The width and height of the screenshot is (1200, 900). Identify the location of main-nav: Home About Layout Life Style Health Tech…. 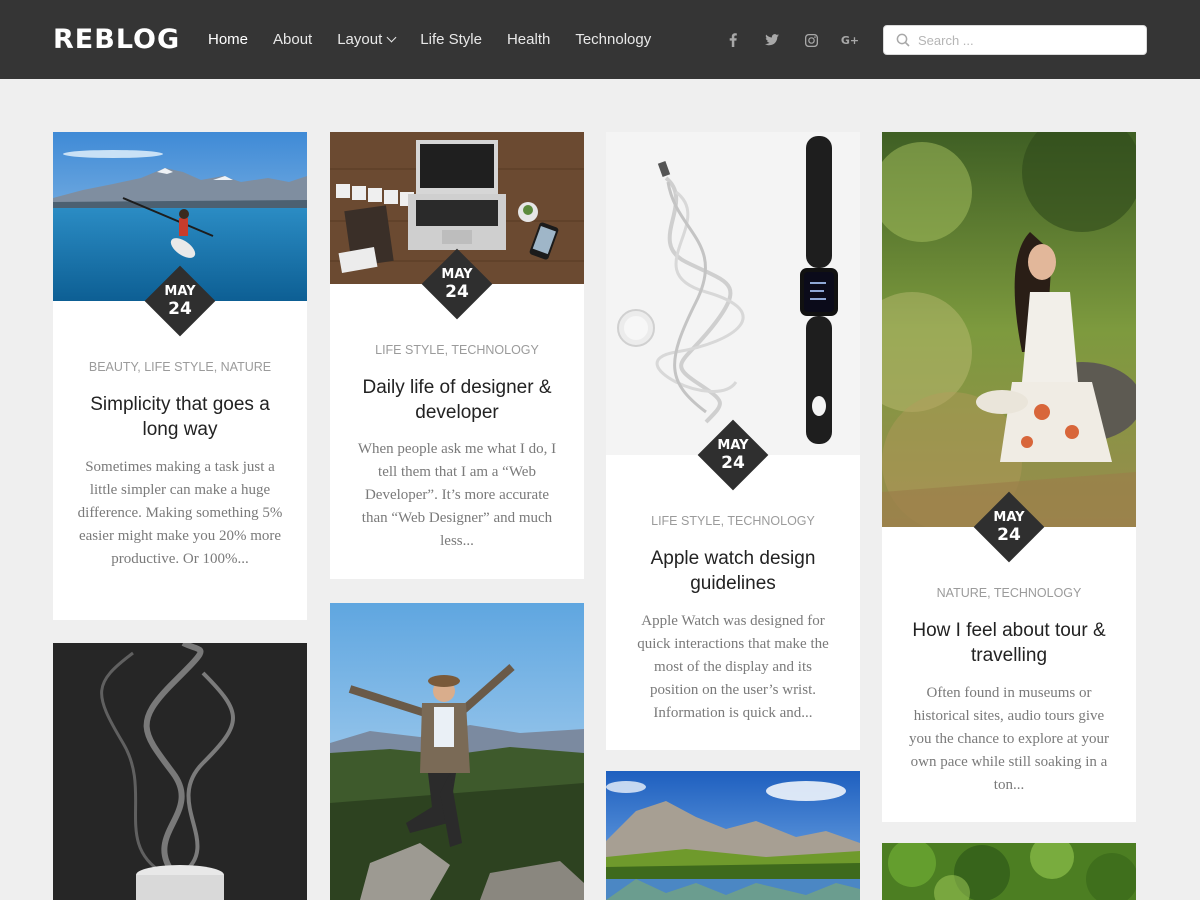
(442, 39).